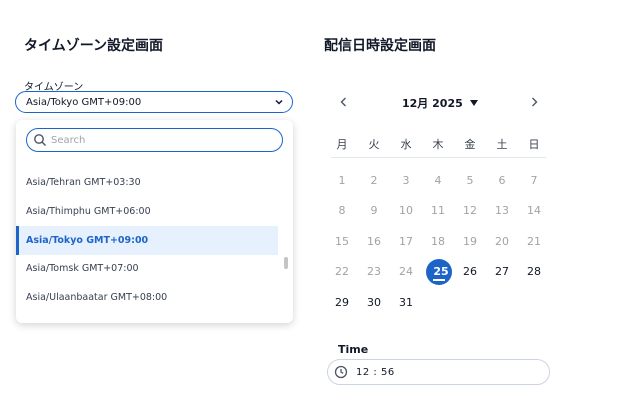  Describe the element at coordinates (534, 242) in the screenshot. I see `calendar-day: 21` at that location.